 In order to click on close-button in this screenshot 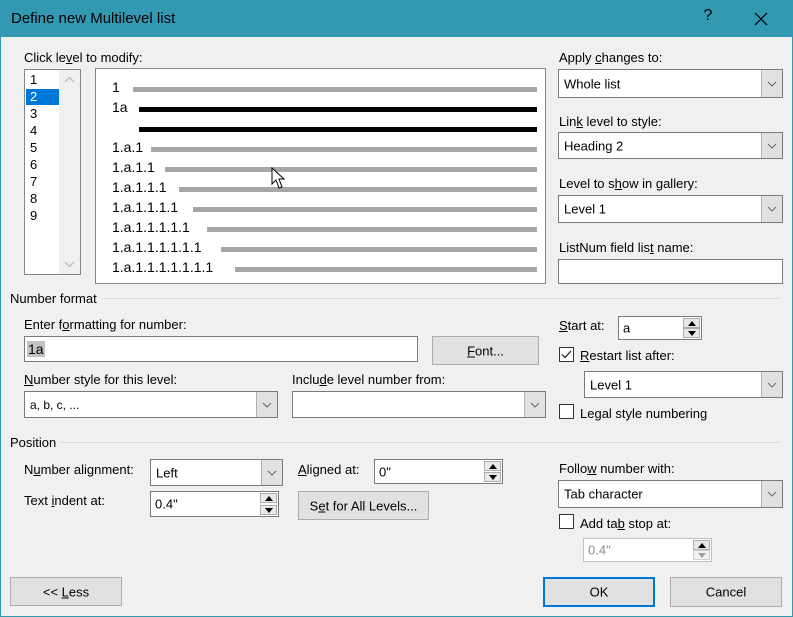, I will do `click(761, 19)`.